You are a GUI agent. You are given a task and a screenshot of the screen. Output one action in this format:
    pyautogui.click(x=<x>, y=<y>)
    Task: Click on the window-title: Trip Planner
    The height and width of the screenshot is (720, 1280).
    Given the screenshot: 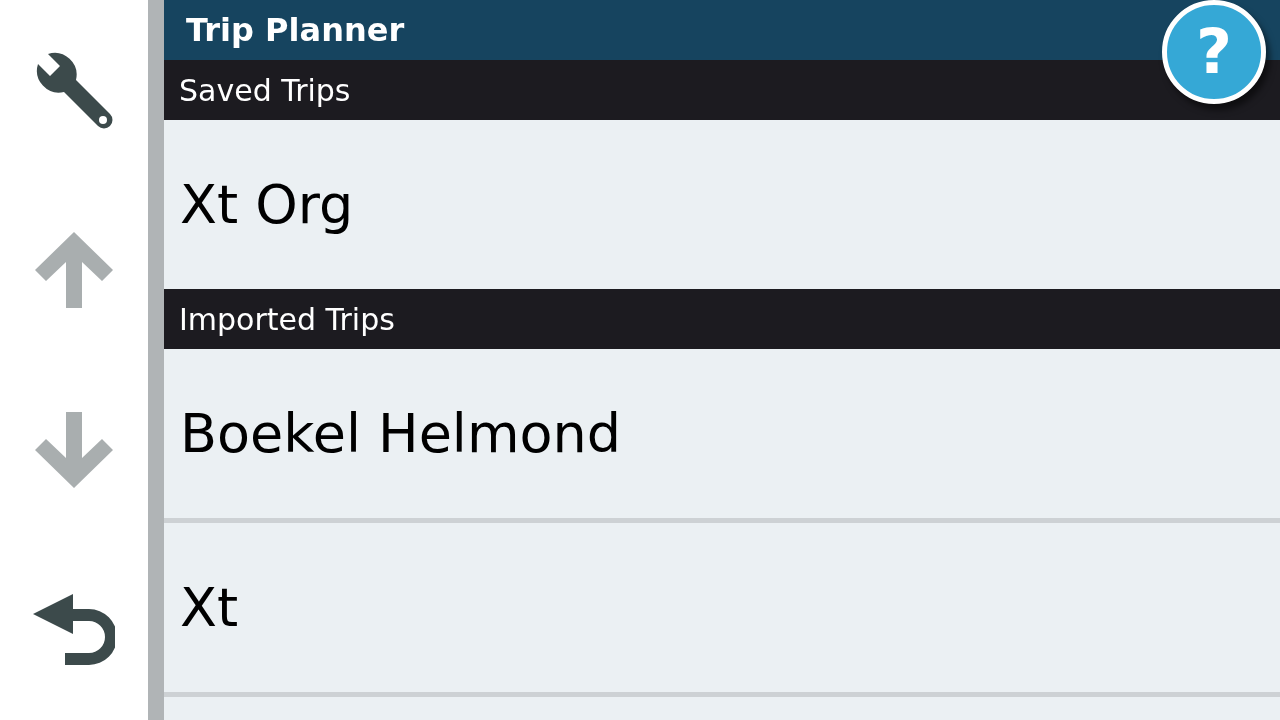 What is the action you would take?
    pyautogui.click(x=295, y=30)
    